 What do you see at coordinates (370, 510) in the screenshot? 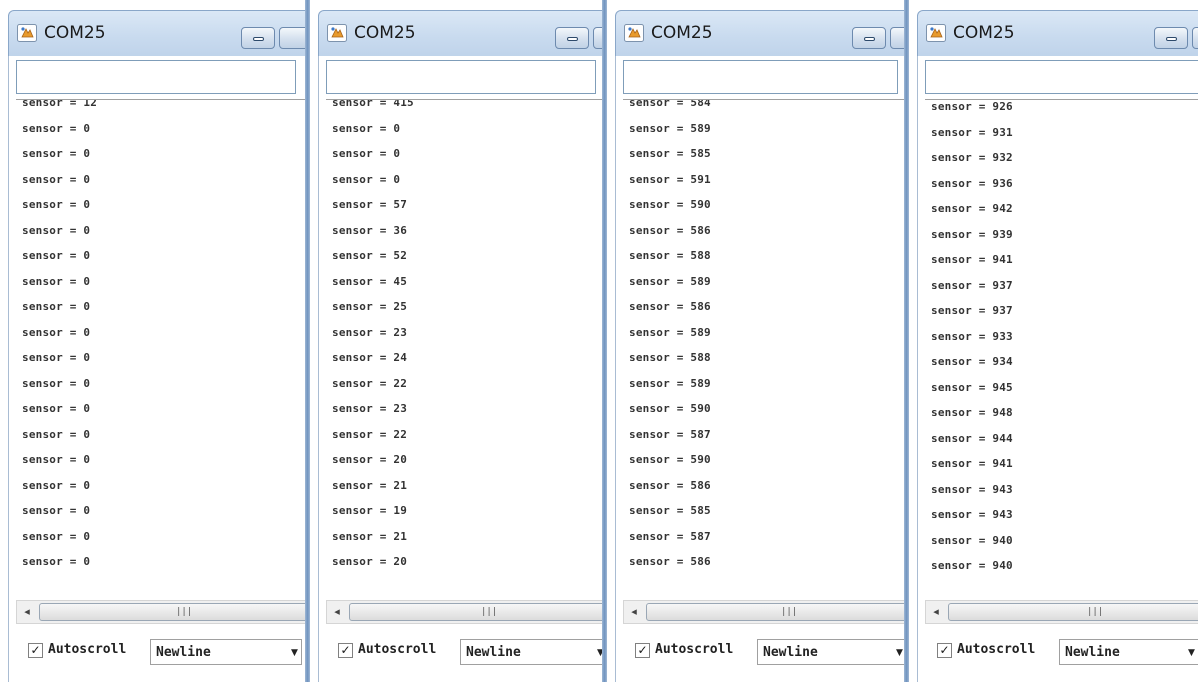
I see `output-line: sensor = 19` at bounding box center [370, 510].